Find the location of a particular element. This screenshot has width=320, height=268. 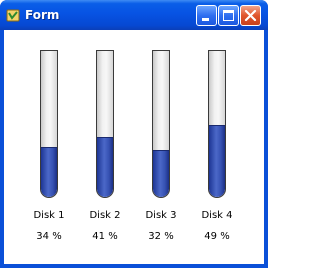

disk-percent: 32 % is located at coordinates (161, 236).